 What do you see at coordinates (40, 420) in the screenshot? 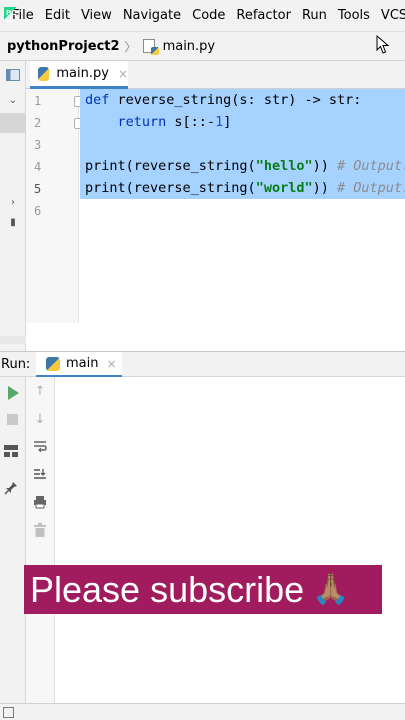
I see `arrow-down-icon: ↓` at bounding box center [40, 420].